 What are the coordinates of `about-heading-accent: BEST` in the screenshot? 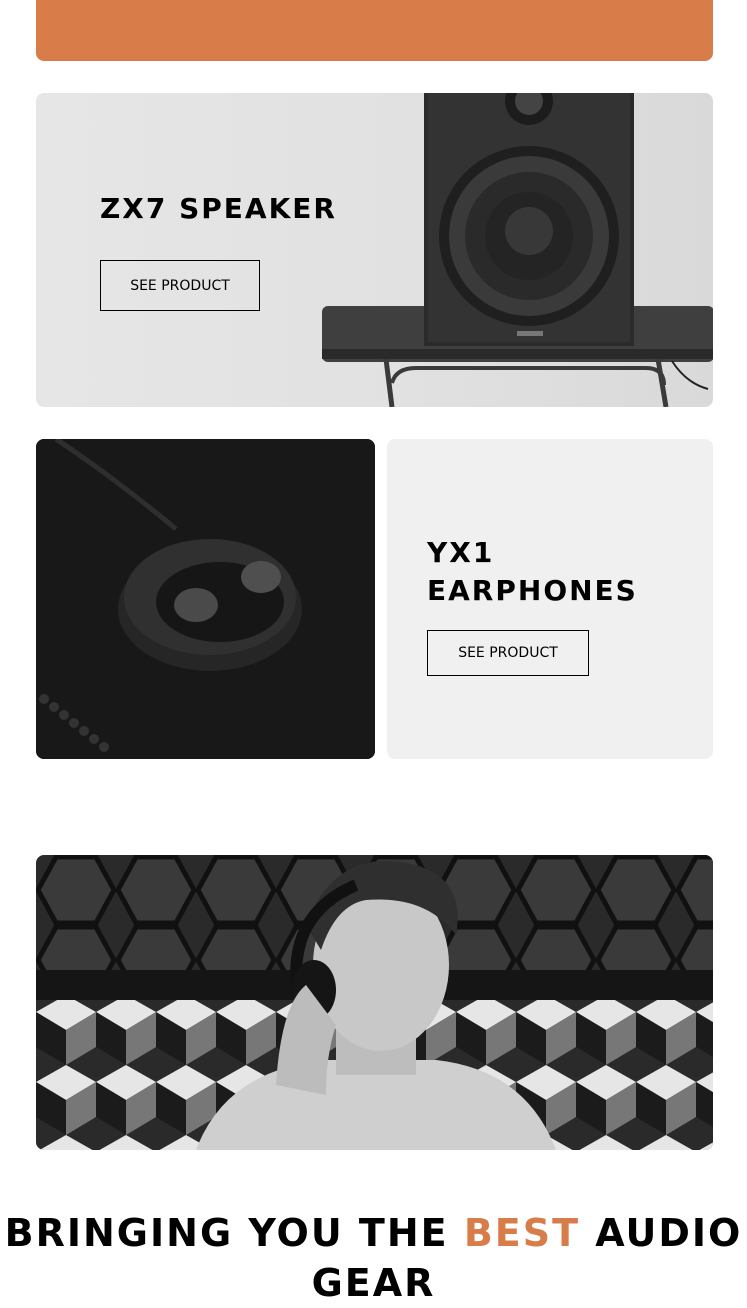 It's located at (522, 1233).